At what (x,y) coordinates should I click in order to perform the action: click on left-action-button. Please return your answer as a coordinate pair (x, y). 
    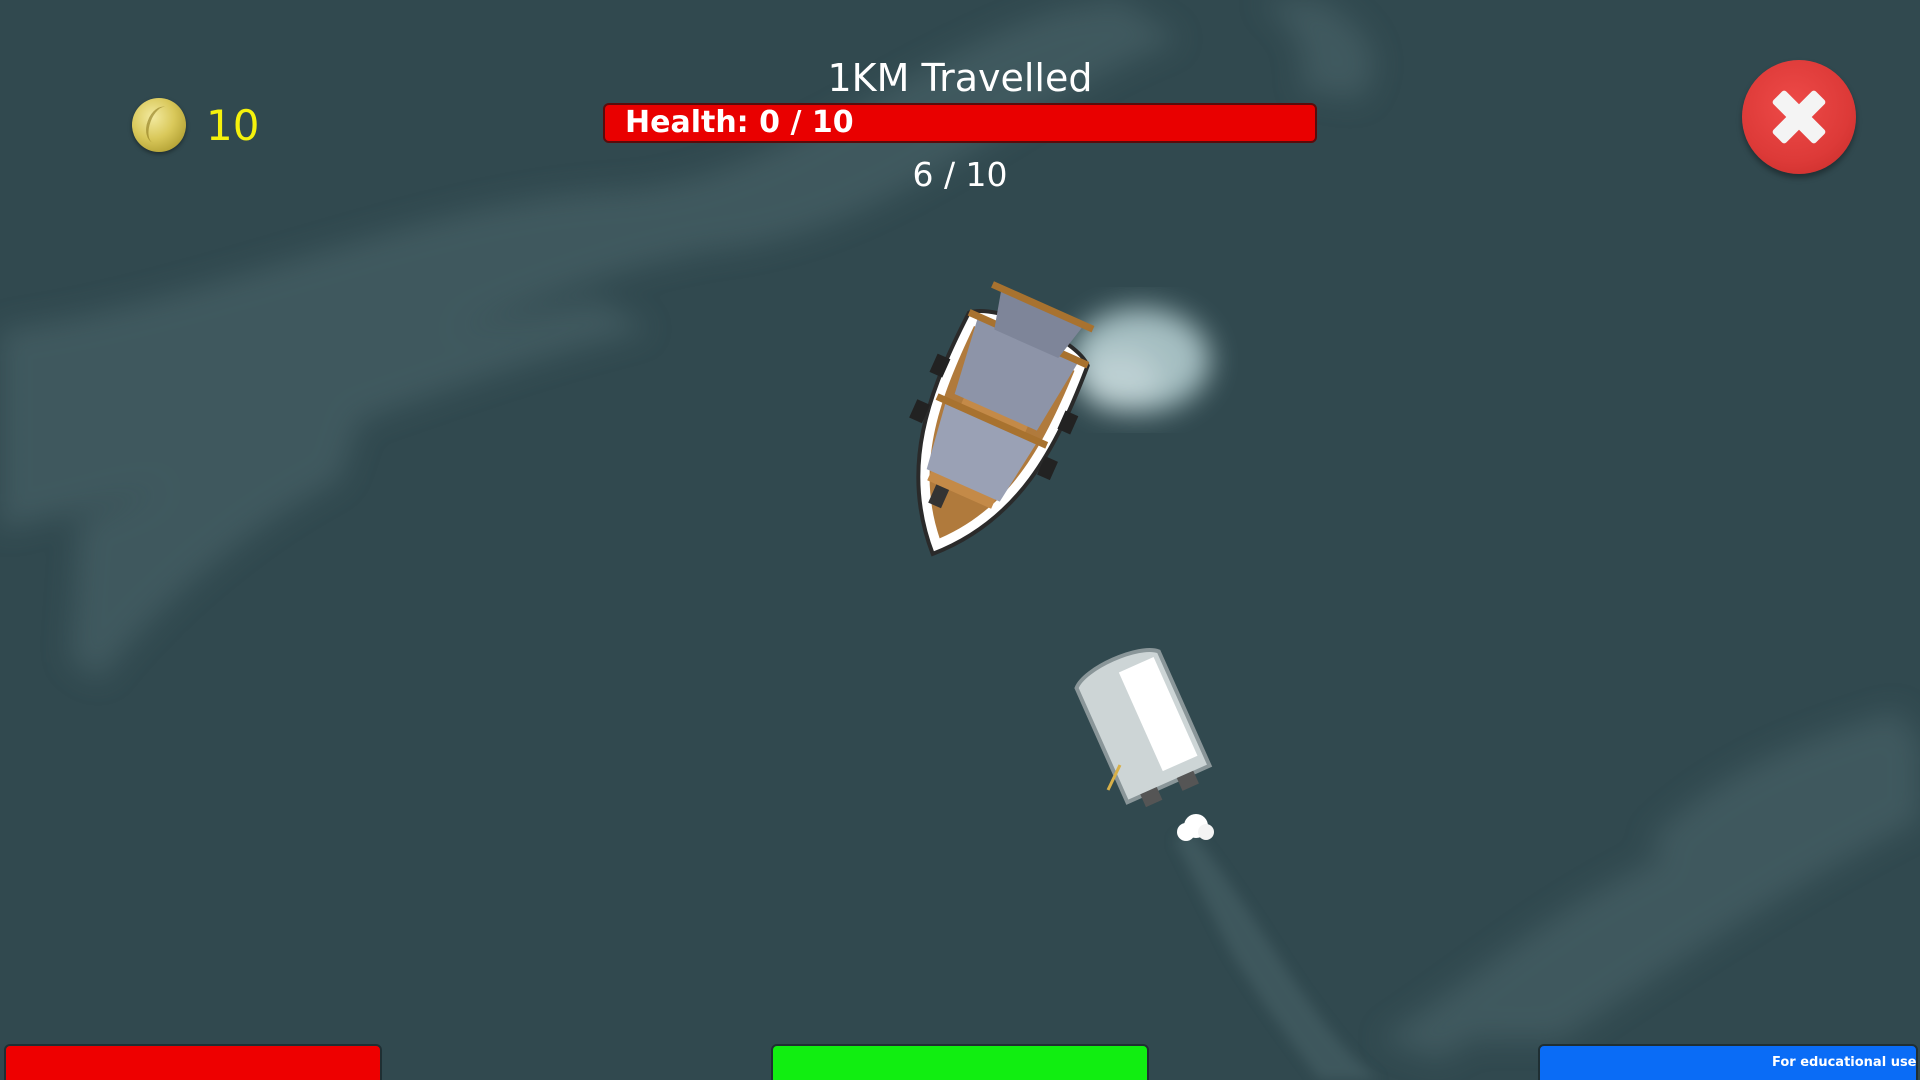
    Looking at the image, I should click on (193, 1062).